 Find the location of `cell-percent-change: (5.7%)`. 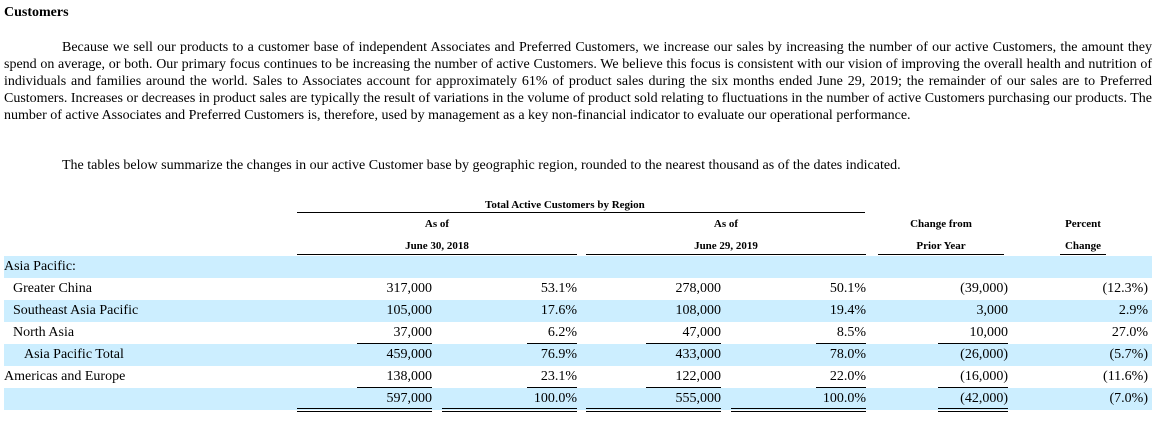

cell-percent-change: (5.7%) is located at coordinates (1129, 354).